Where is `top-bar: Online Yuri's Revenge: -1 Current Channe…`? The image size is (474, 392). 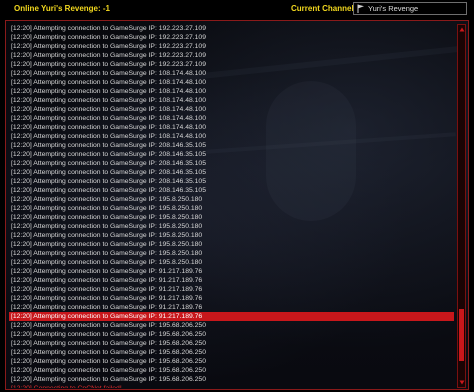
top-bar: Online Yuri's Revenge: -1 Current Channe… is located at coordinates (237, 9).